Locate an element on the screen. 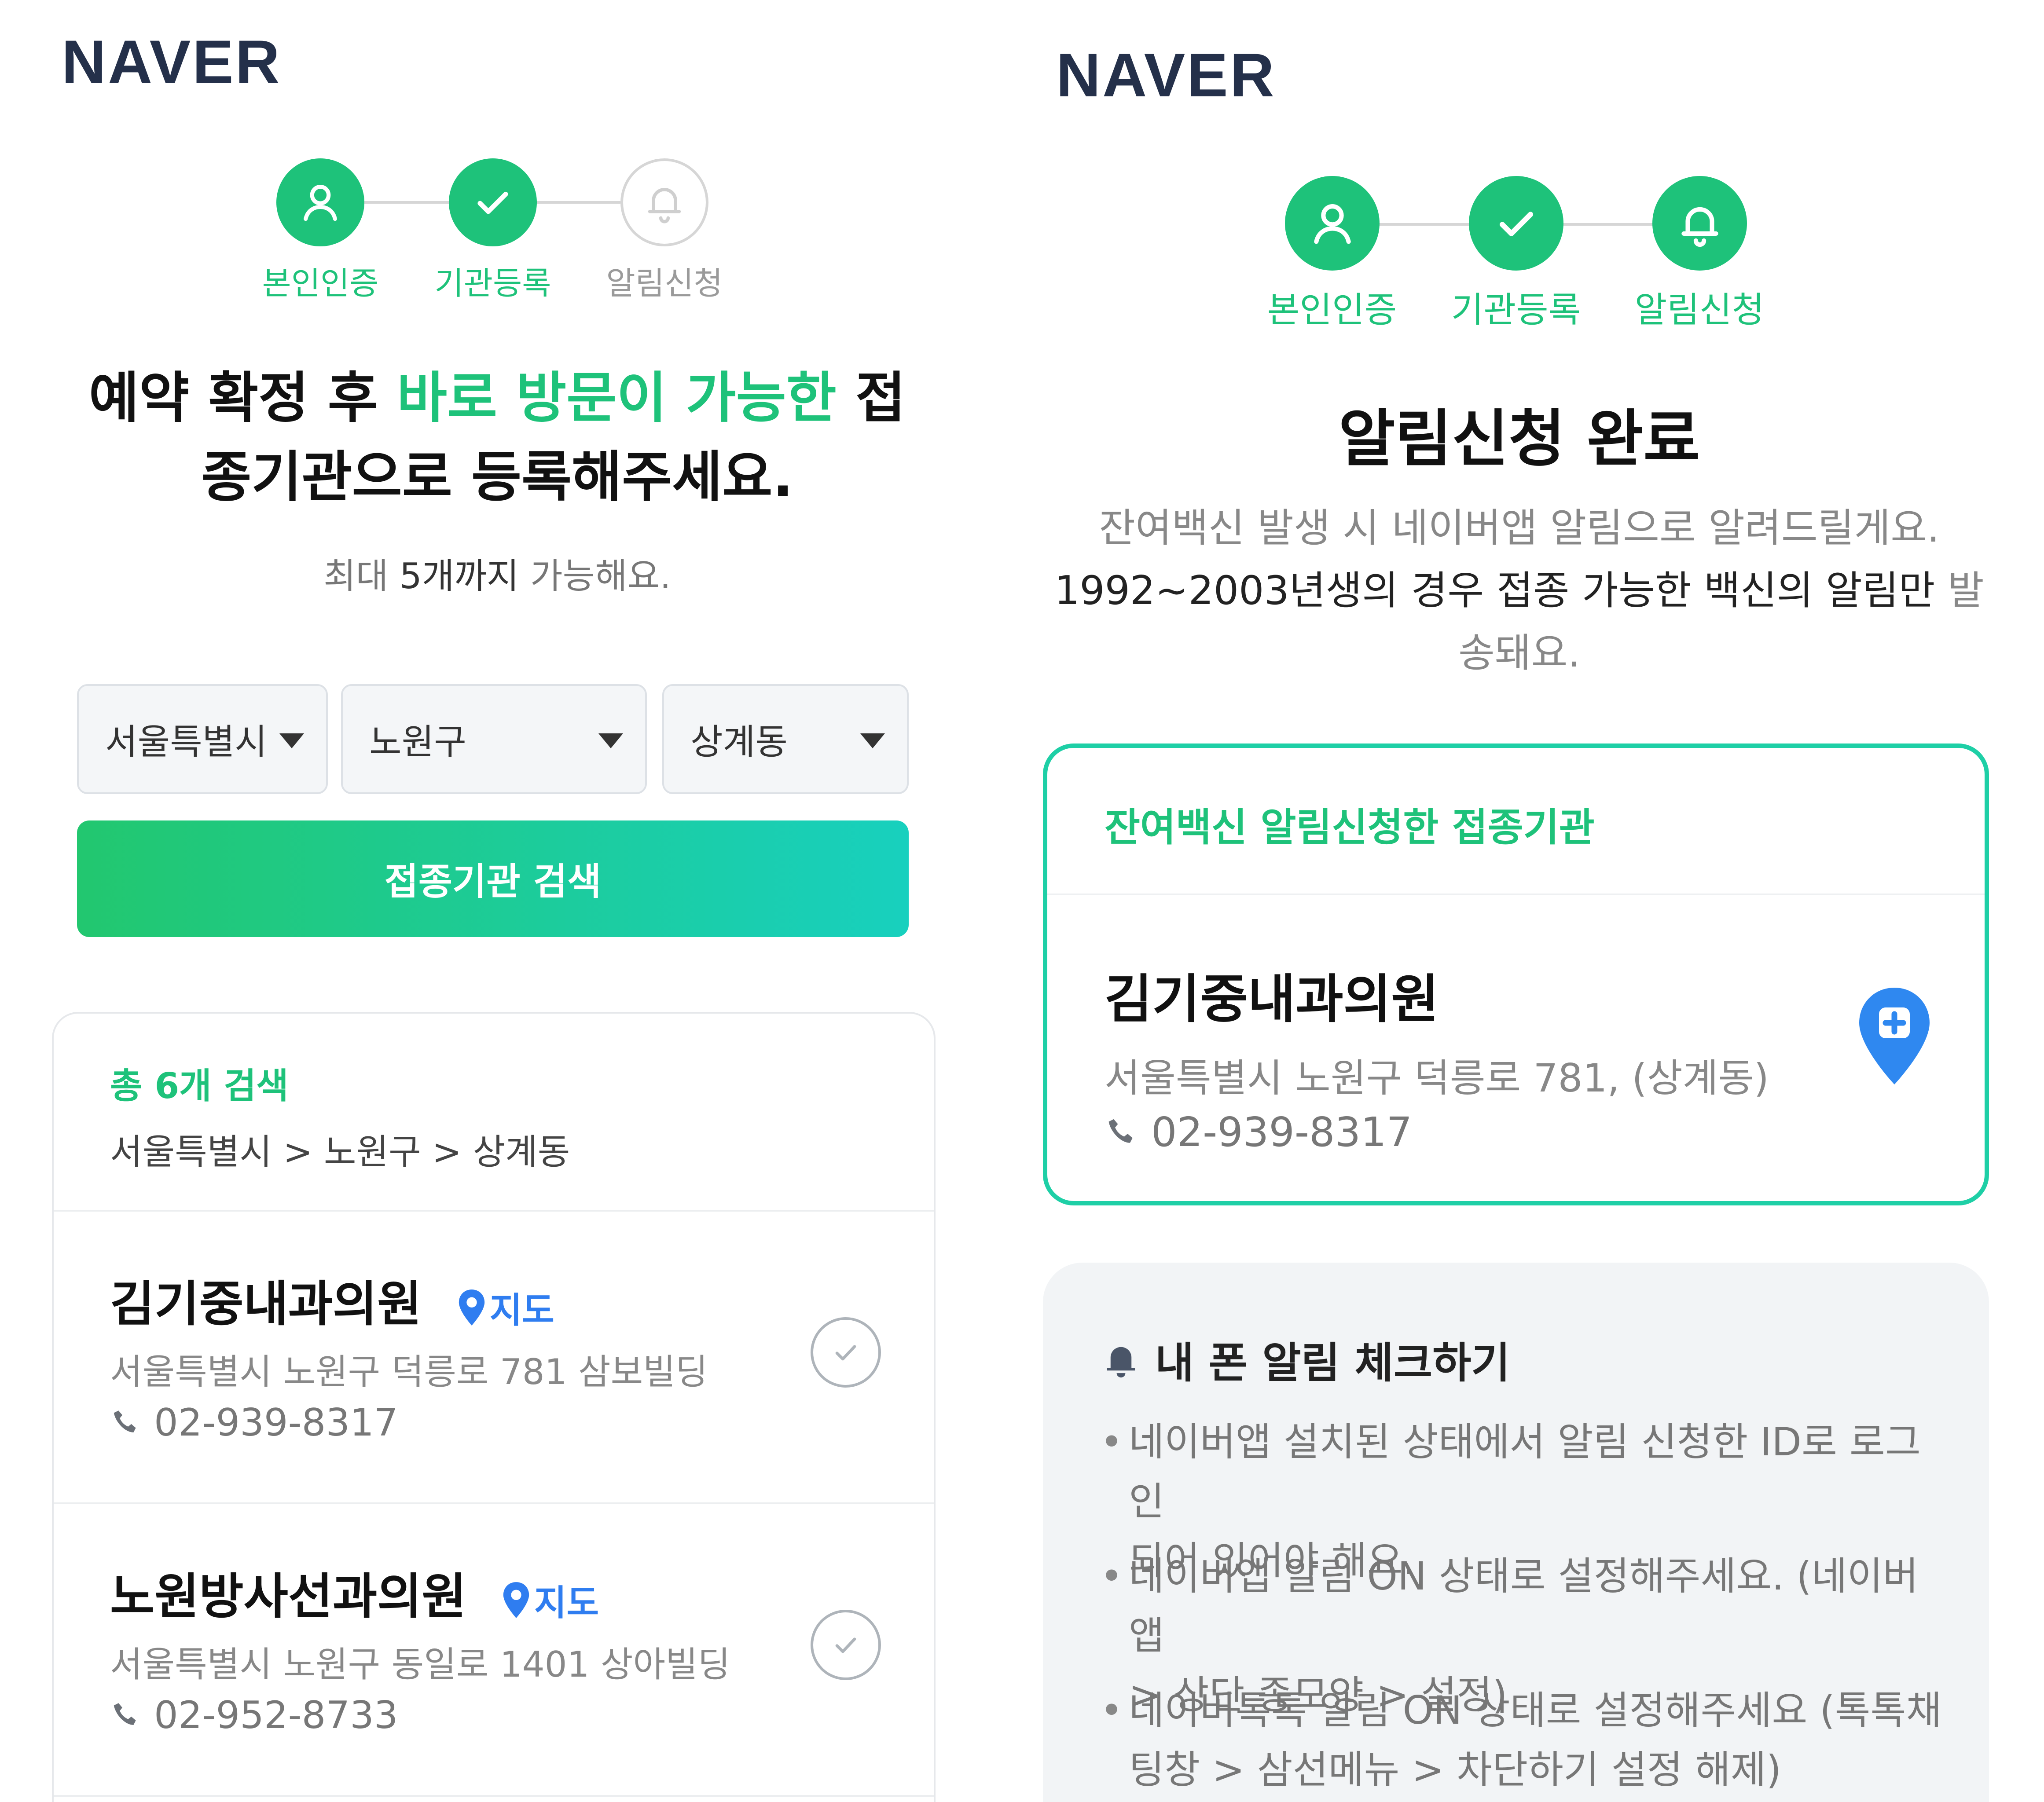  clinic-name: 김기중내과의원 is located at coordinates (1272, 999).